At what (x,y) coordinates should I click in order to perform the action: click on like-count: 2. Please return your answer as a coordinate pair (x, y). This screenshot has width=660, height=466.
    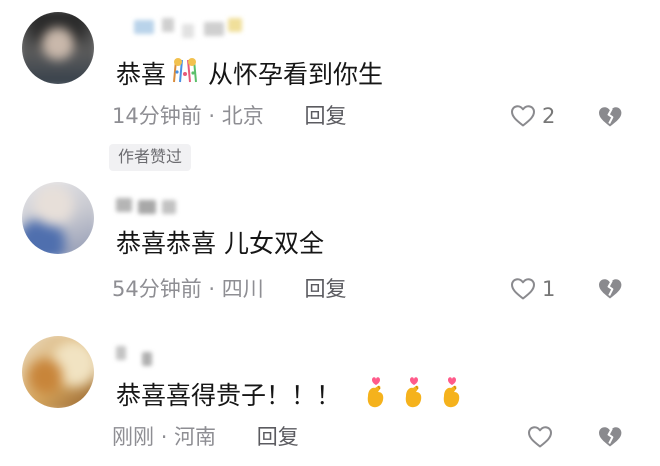
    Looking at the image, I should click on (549, 116).